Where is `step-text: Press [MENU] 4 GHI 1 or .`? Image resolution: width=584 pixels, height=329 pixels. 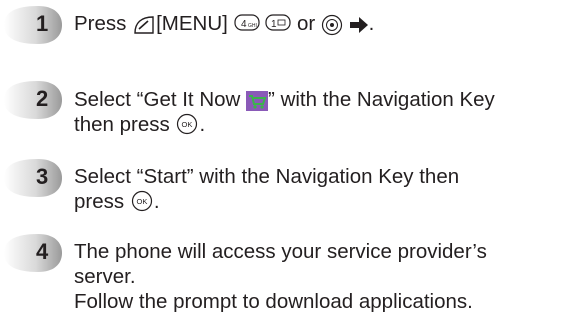 step-text: Press [MENU] 4 GHI 1 or . is located at coordinates (224, 23).